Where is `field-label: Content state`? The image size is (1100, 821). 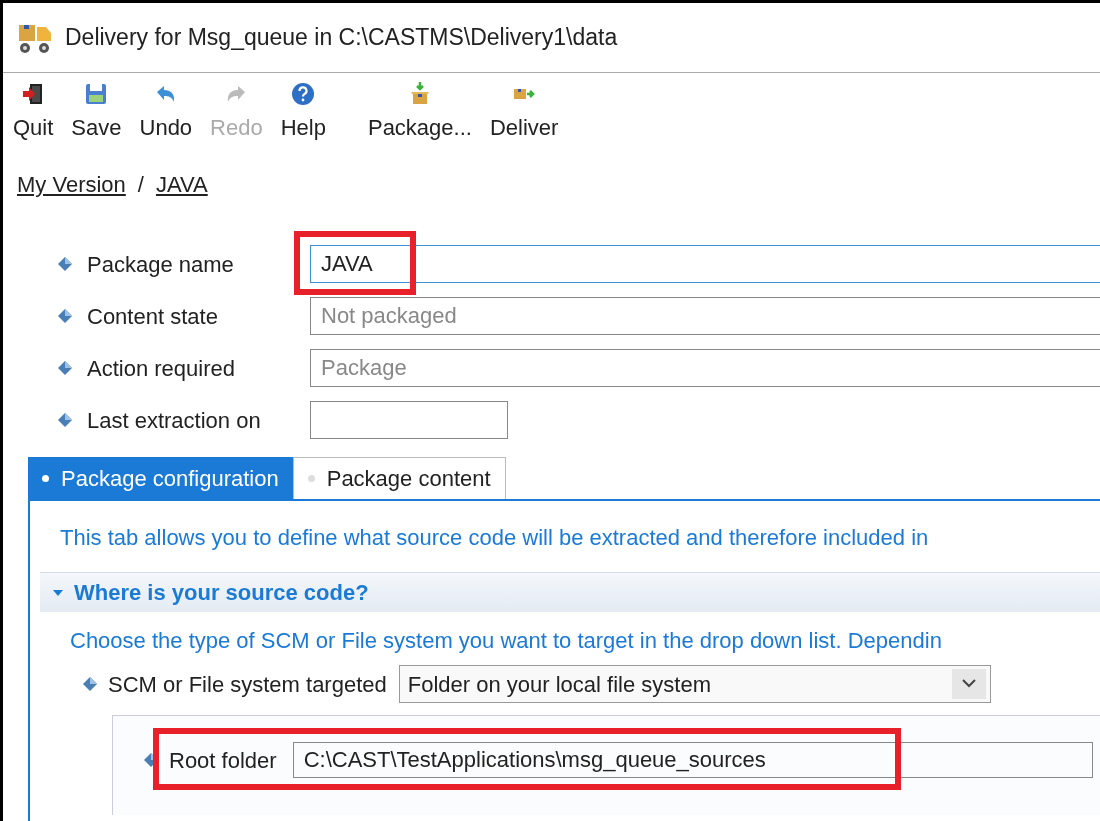
field-label: Content state is located at coordinates (152, 316).